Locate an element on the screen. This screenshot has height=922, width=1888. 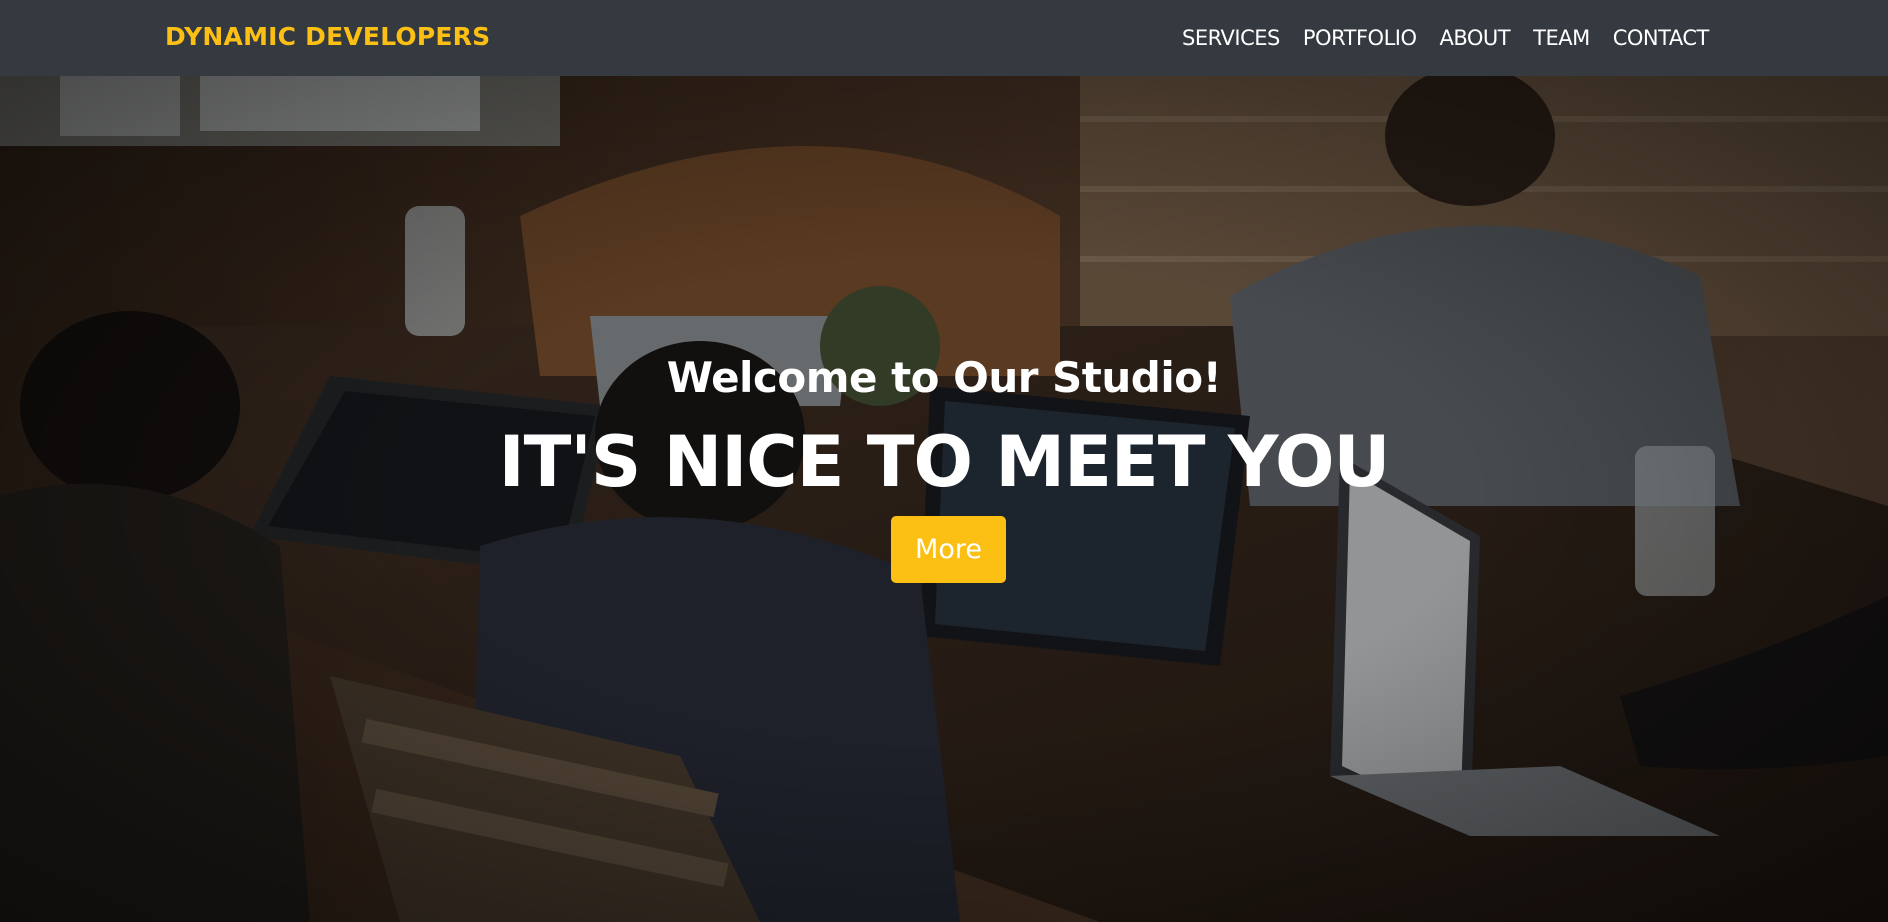
more-button: More is located at coordinates (948, 549).